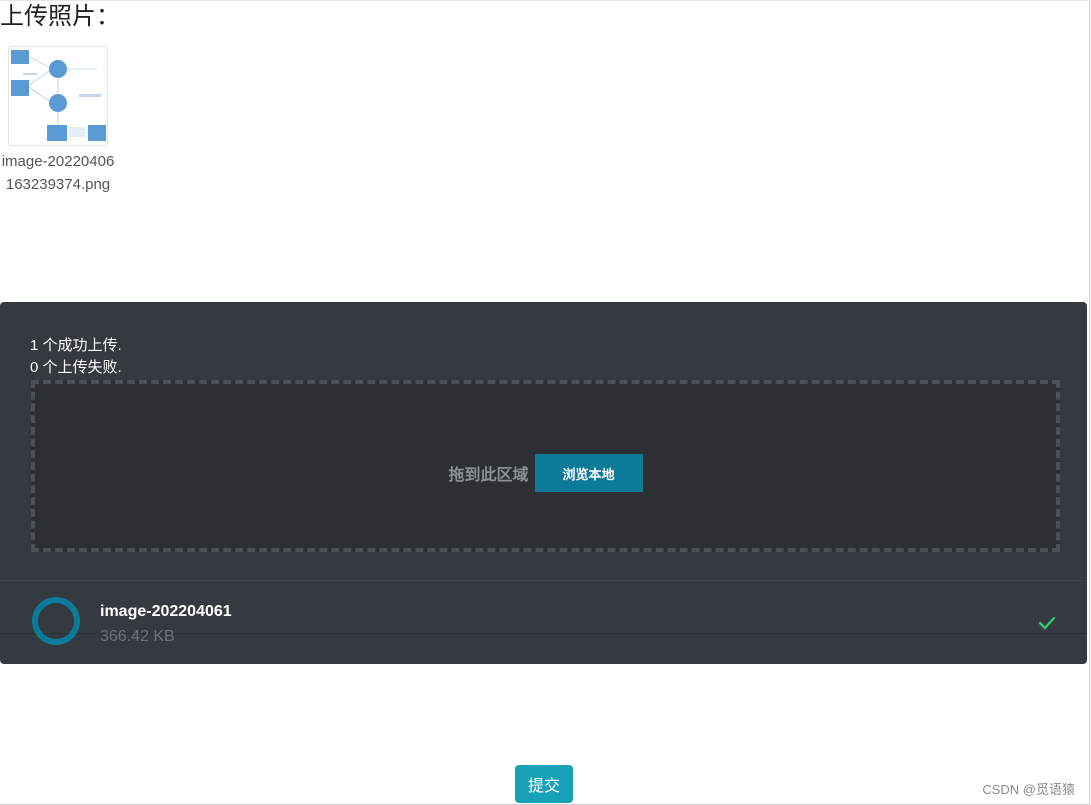  What do you see at coordinates (56, 621) in the screenshot?
I see `progress-ring-icon` at bounding box center [56, 621].